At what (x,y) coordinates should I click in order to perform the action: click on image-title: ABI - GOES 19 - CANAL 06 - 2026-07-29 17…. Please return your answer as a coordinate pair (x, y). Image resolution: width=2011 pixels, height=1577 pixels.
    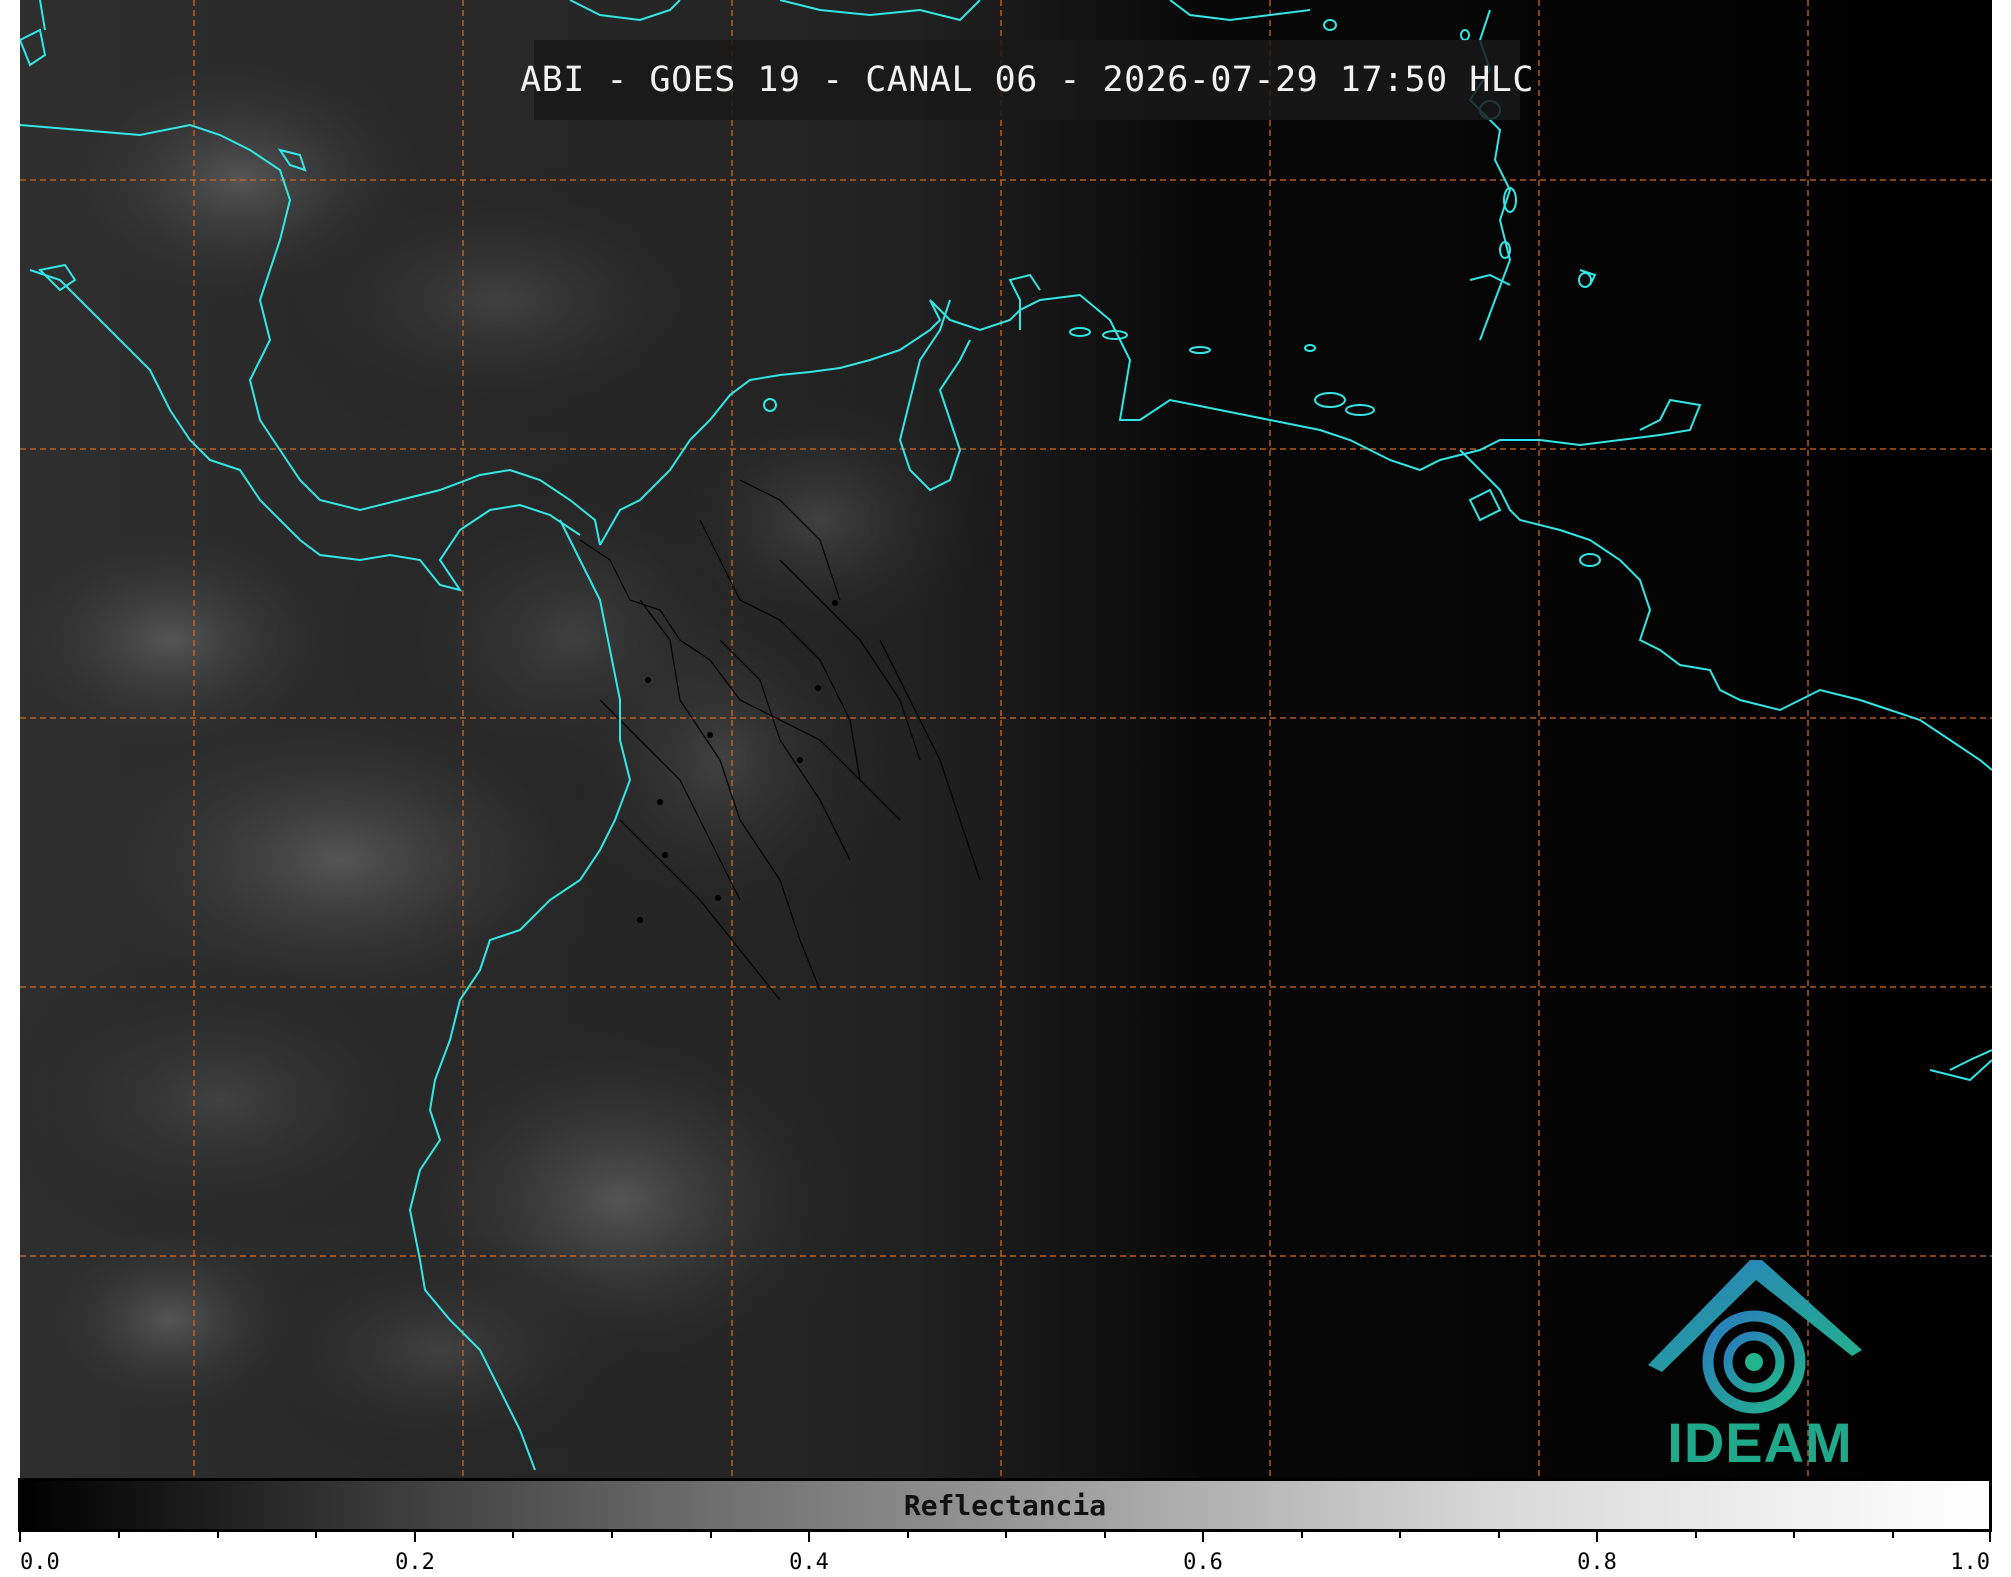
    Looking at the image, I should click on (1027, 80).